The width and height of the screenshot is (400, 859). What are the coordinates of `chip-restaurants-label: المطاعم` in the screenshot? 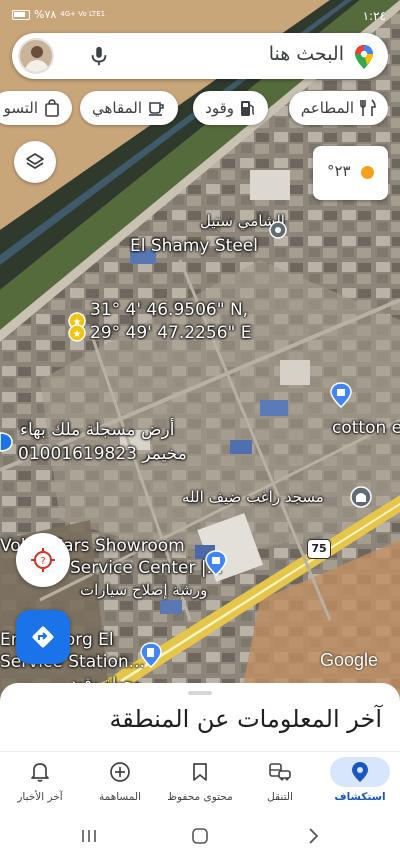 It's located at (327, 108).